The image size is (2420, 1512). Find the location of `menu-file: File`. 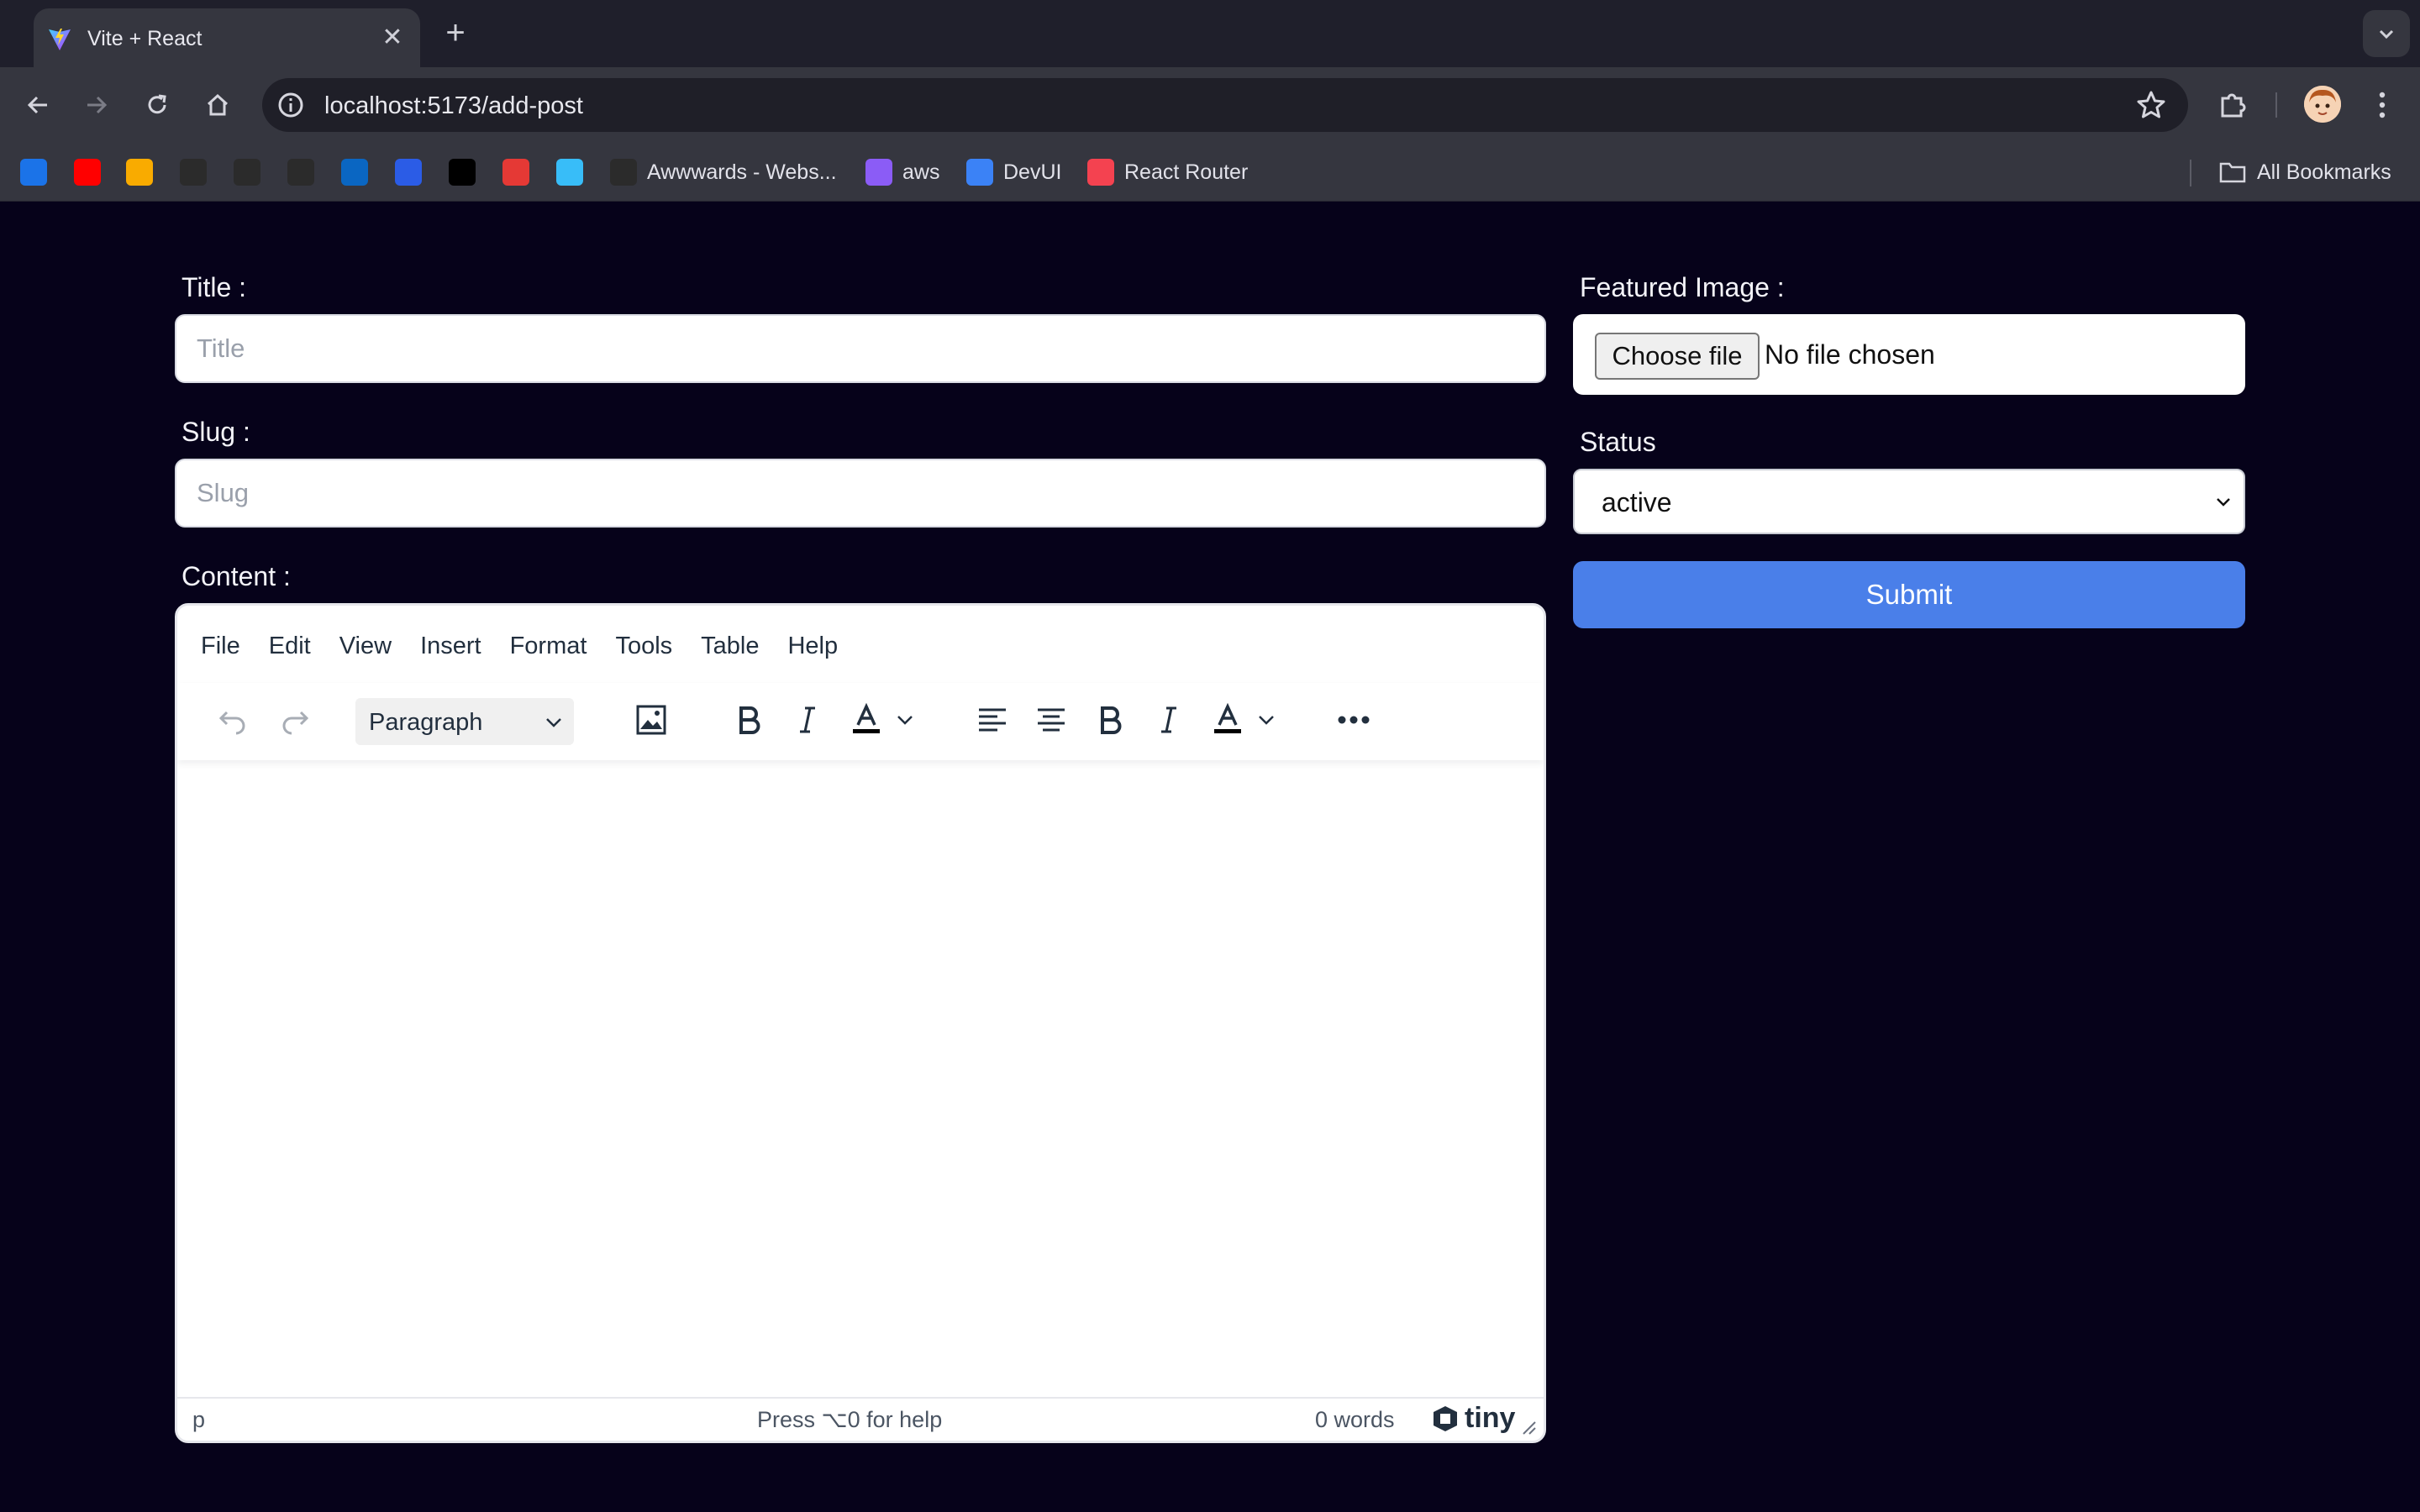

menu-file: File is located at coordinates (220, 646).